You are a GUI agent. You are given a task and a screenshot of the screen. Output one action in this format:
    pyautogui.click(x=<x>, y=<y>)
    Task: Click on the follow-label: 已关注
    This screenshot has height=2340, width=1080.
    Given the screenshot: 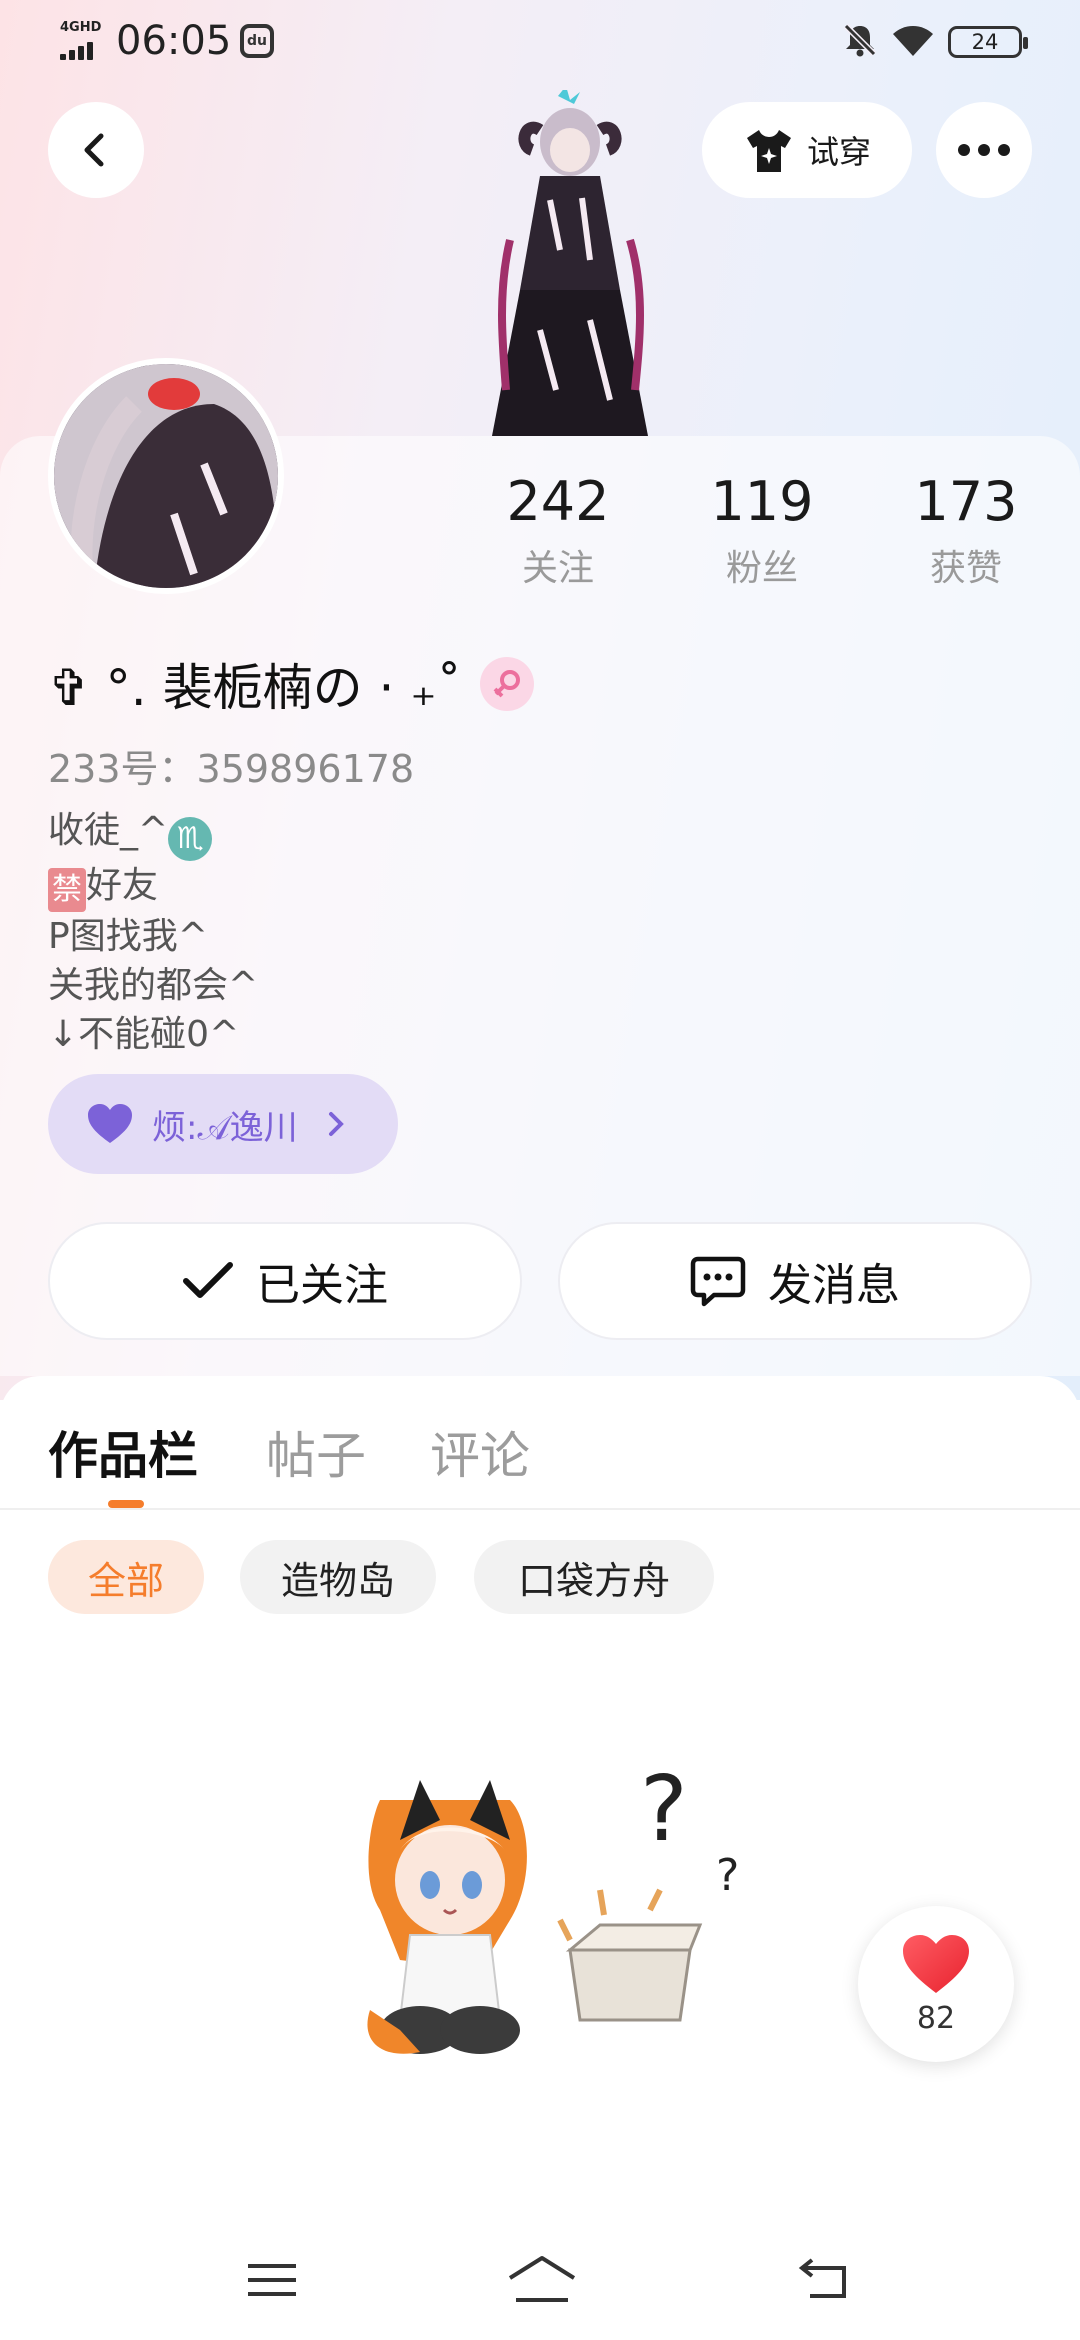 What is the action you would take?
    pyautogui.click(x=322, y=1285)
    